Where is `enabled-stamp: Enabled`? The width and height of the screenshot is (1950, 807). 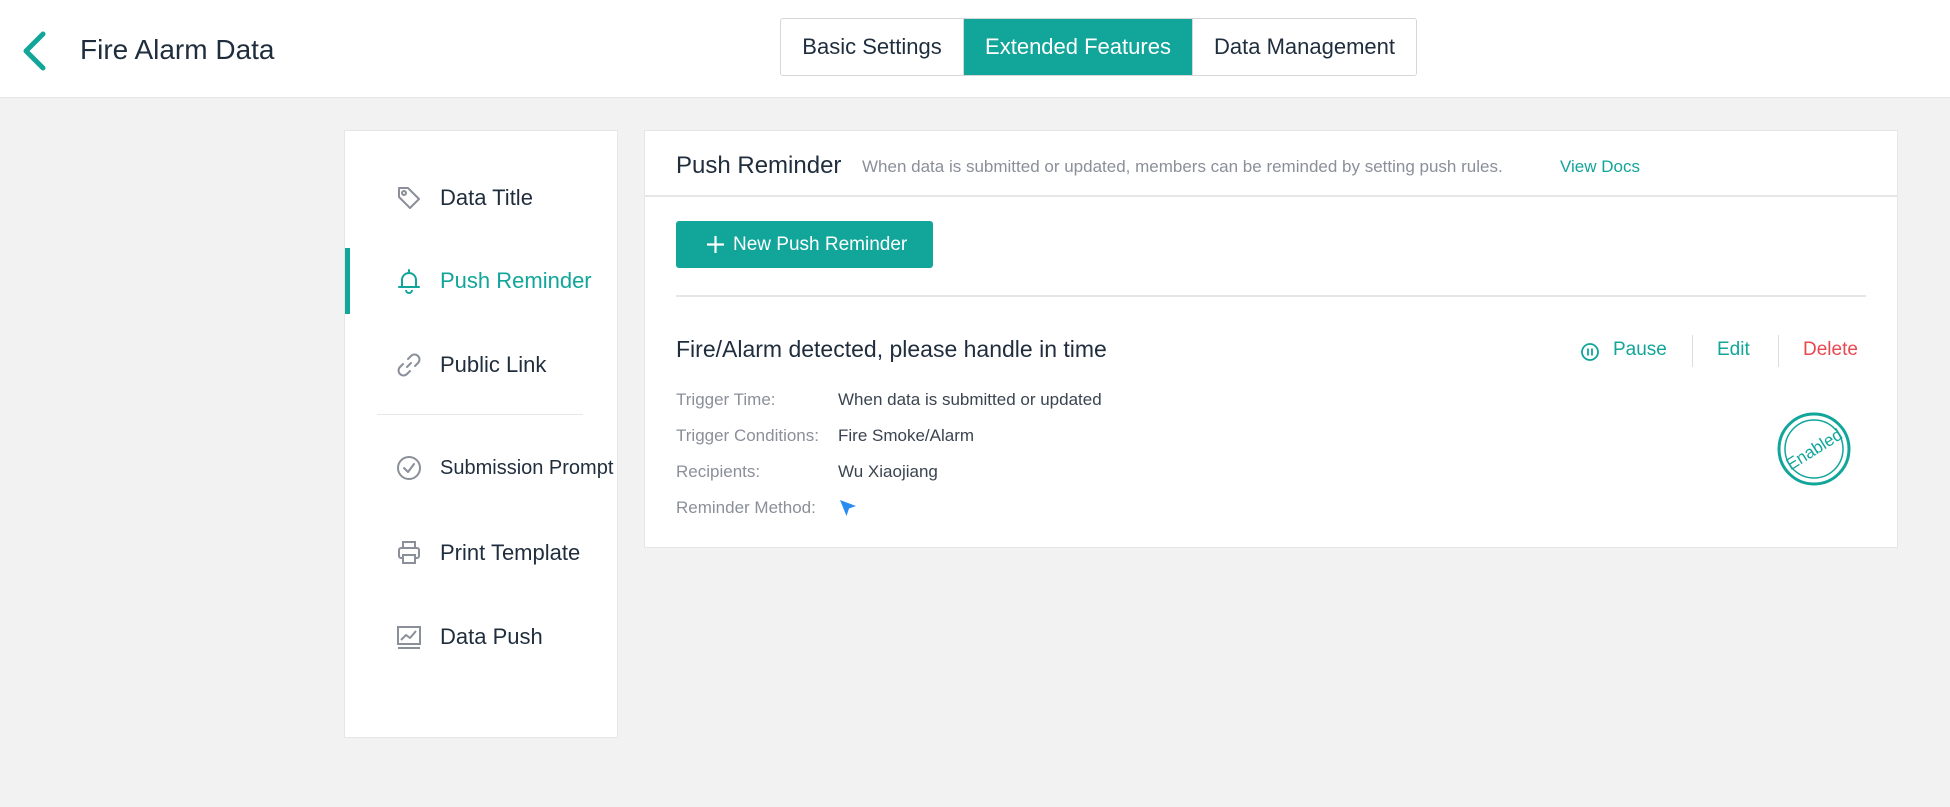
enabled-stamp: Enabled is located at coordinates (1814, 449).